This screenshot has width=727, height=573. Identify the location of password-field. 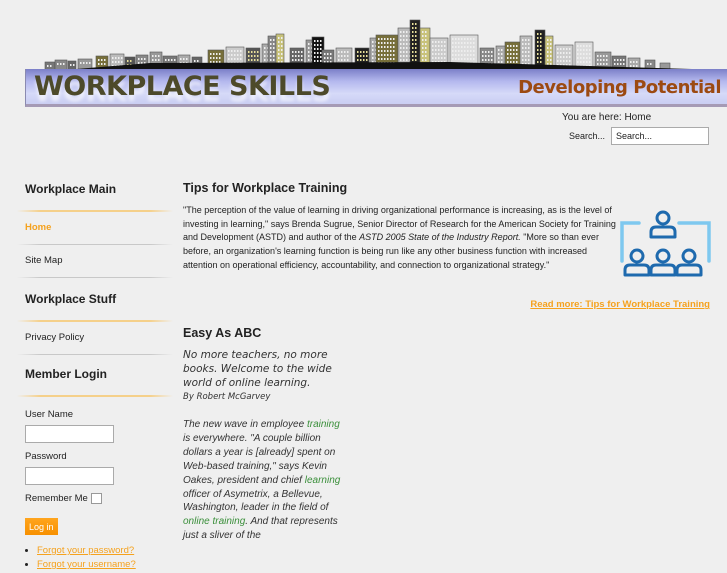
(69, 476).